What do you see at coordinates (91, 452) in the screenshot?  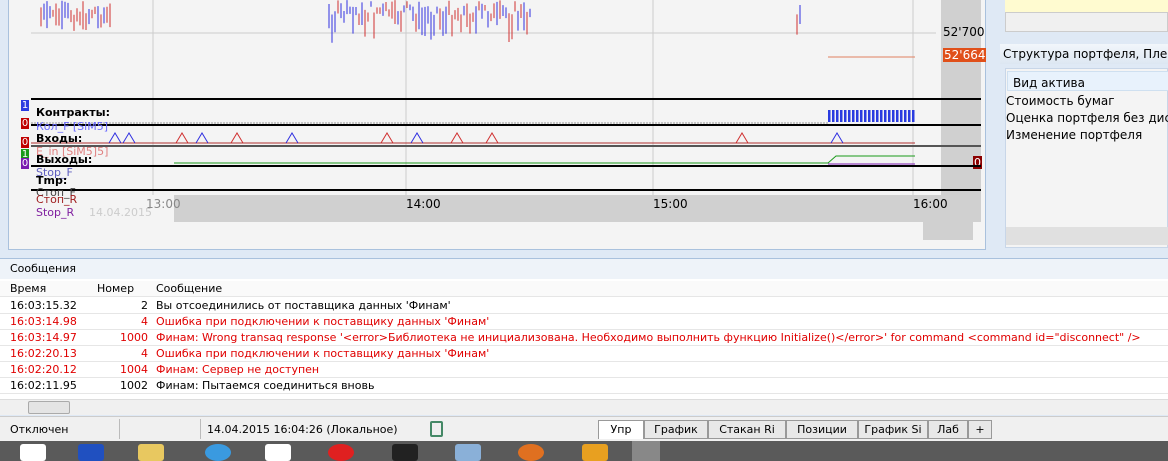 I see `save-app-icon` at bounding box center [91, 452].